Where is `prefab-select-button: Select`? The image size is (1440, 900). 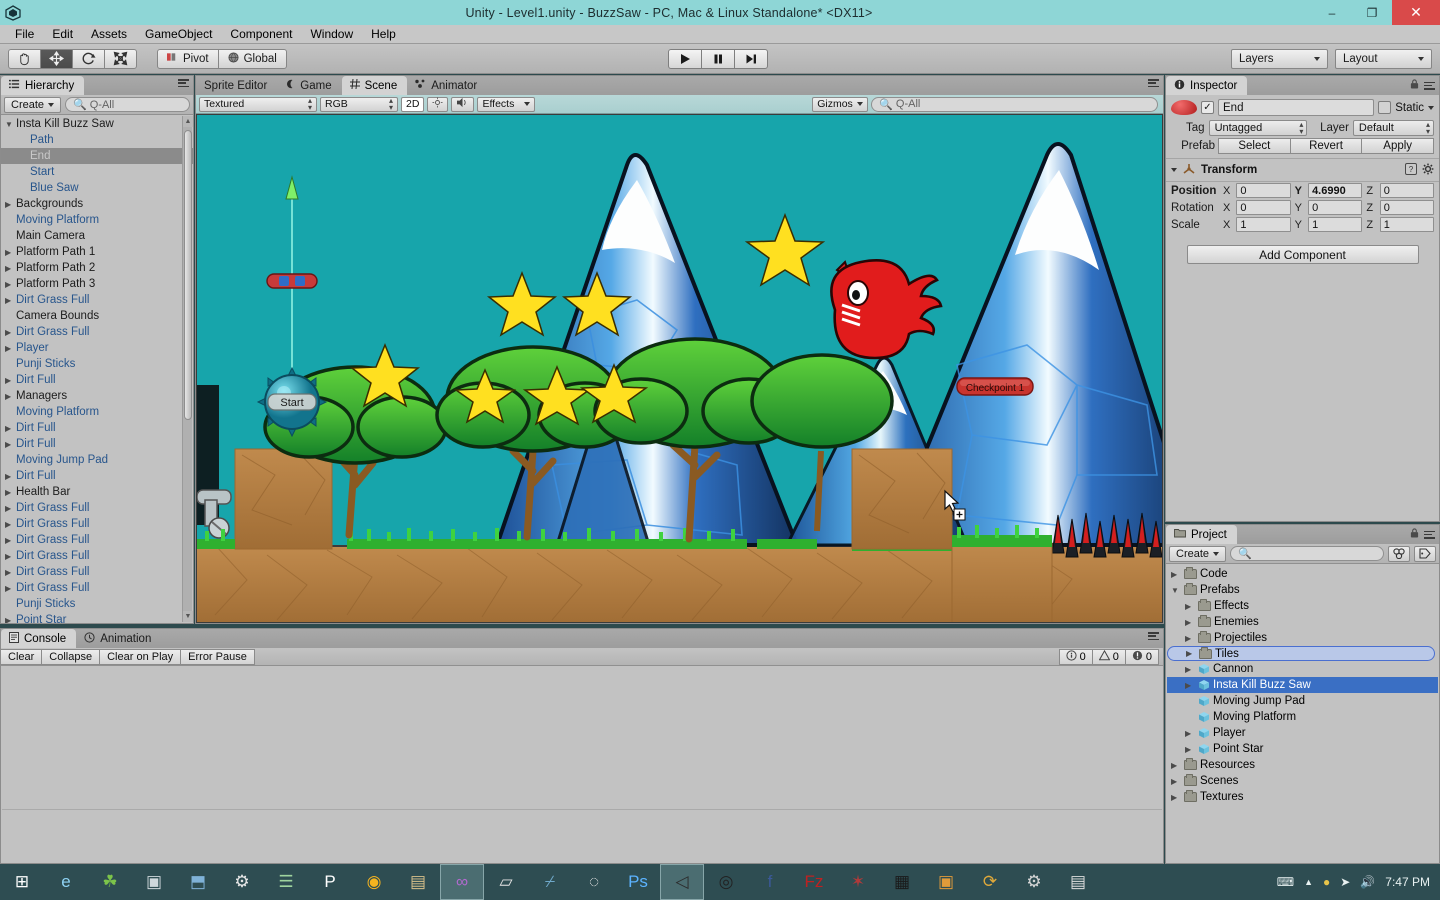 prefab-select-button: Select is located at coordinates (1254, 146).